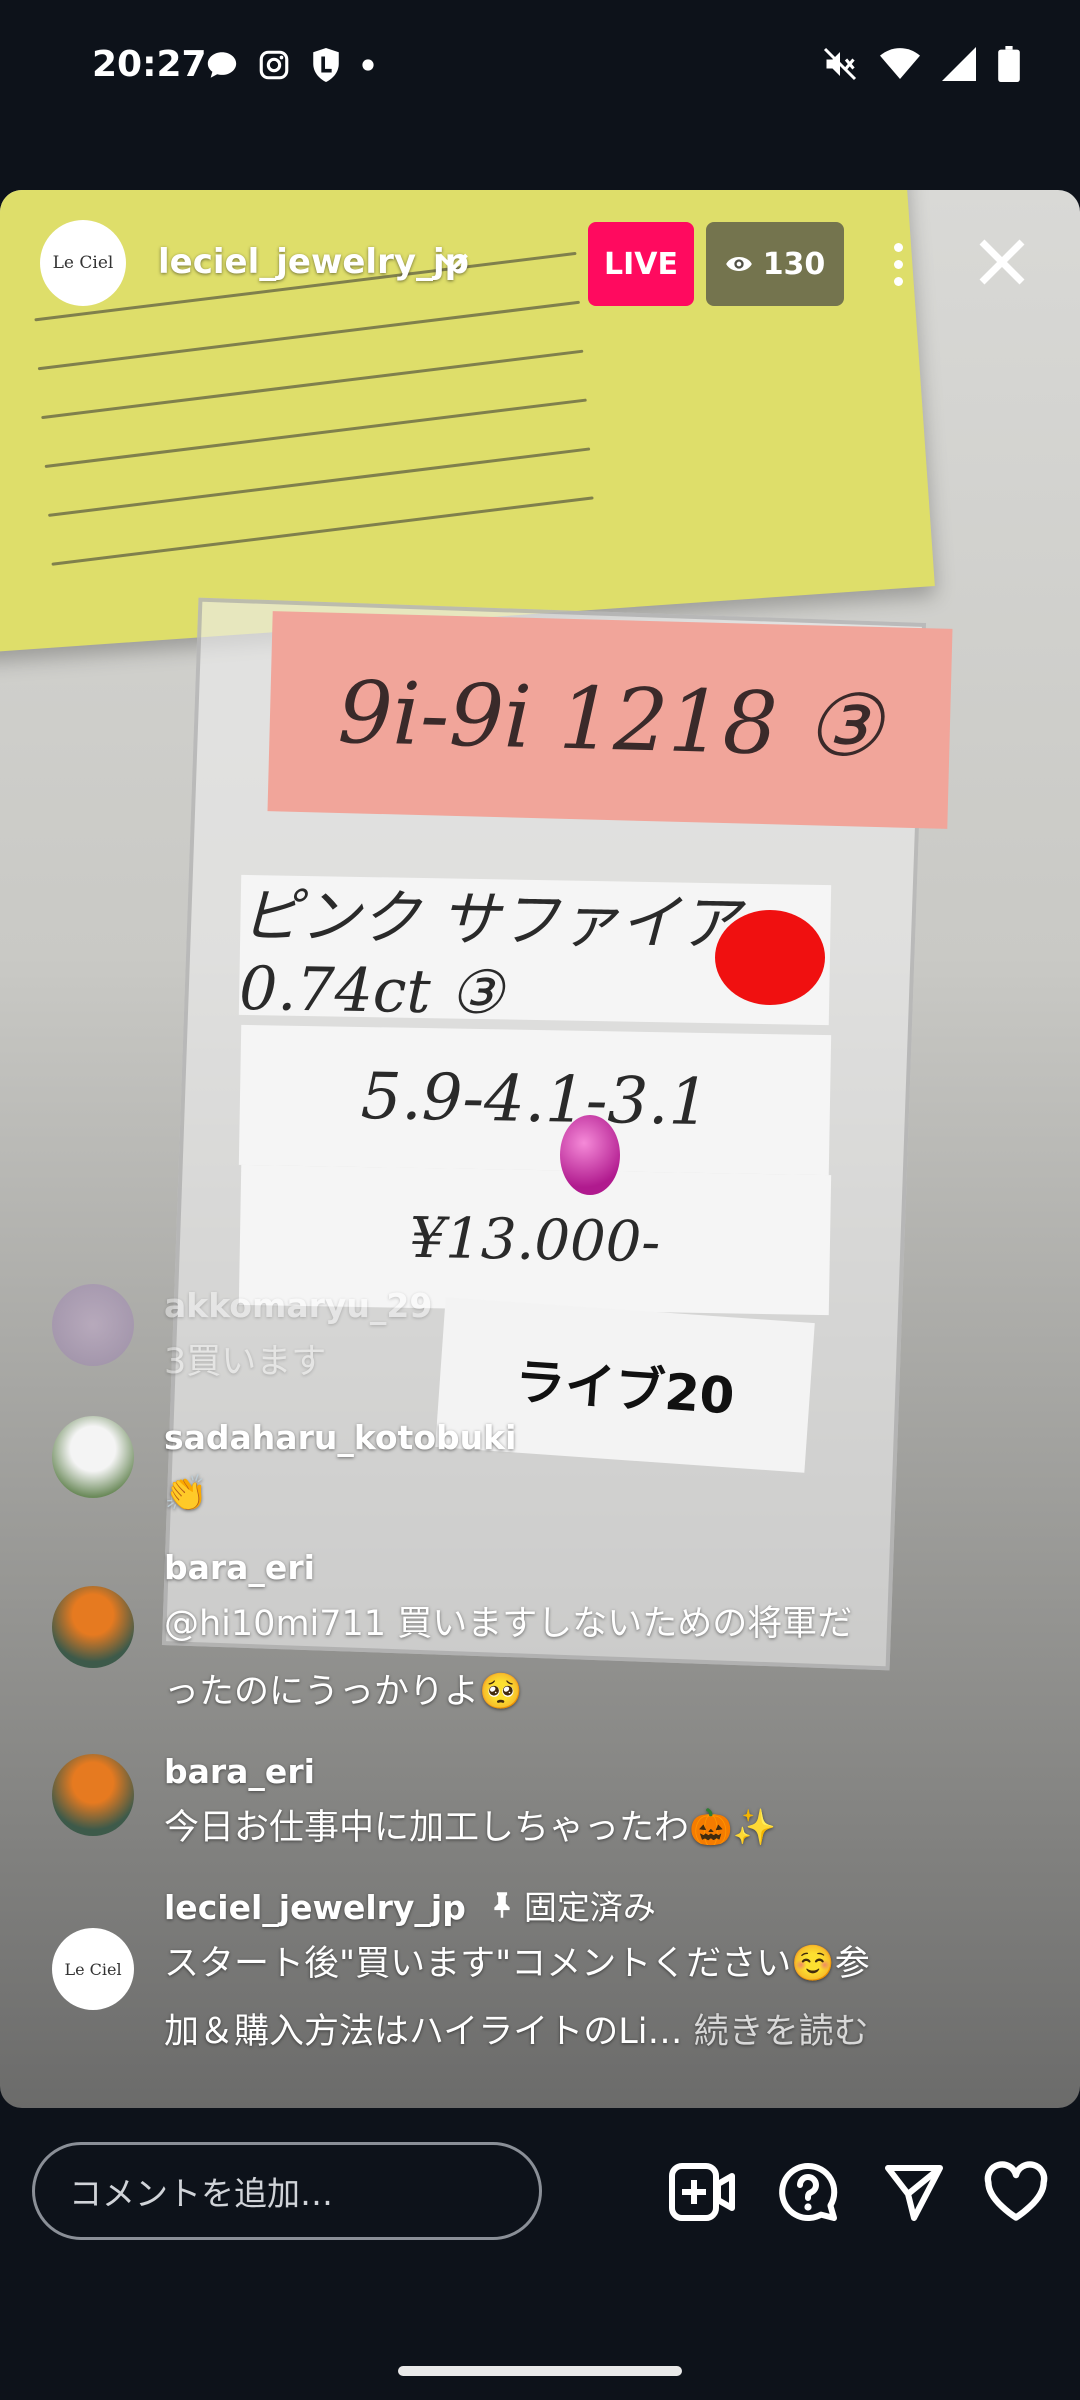 Image resolution: width=1080 pixels, height=2400 pixels. I want to click on close-icon, so click(1002, 262).